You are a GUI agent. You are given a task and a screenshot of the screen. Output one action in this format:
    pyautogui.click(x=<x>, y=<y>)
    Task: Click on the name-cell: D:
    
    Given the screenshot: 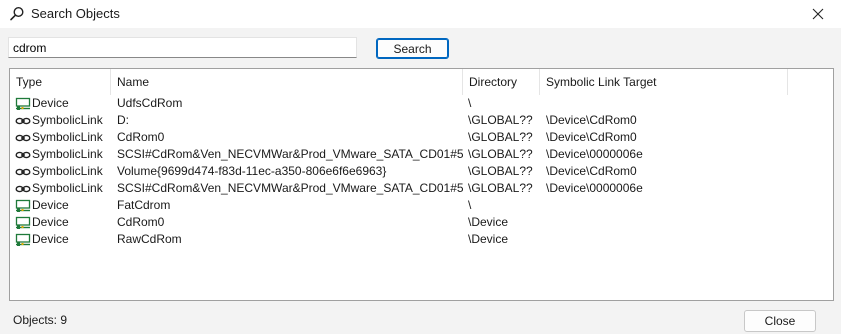 What is the action you would take?
    pyautogui.click(x=123, y=120)
    